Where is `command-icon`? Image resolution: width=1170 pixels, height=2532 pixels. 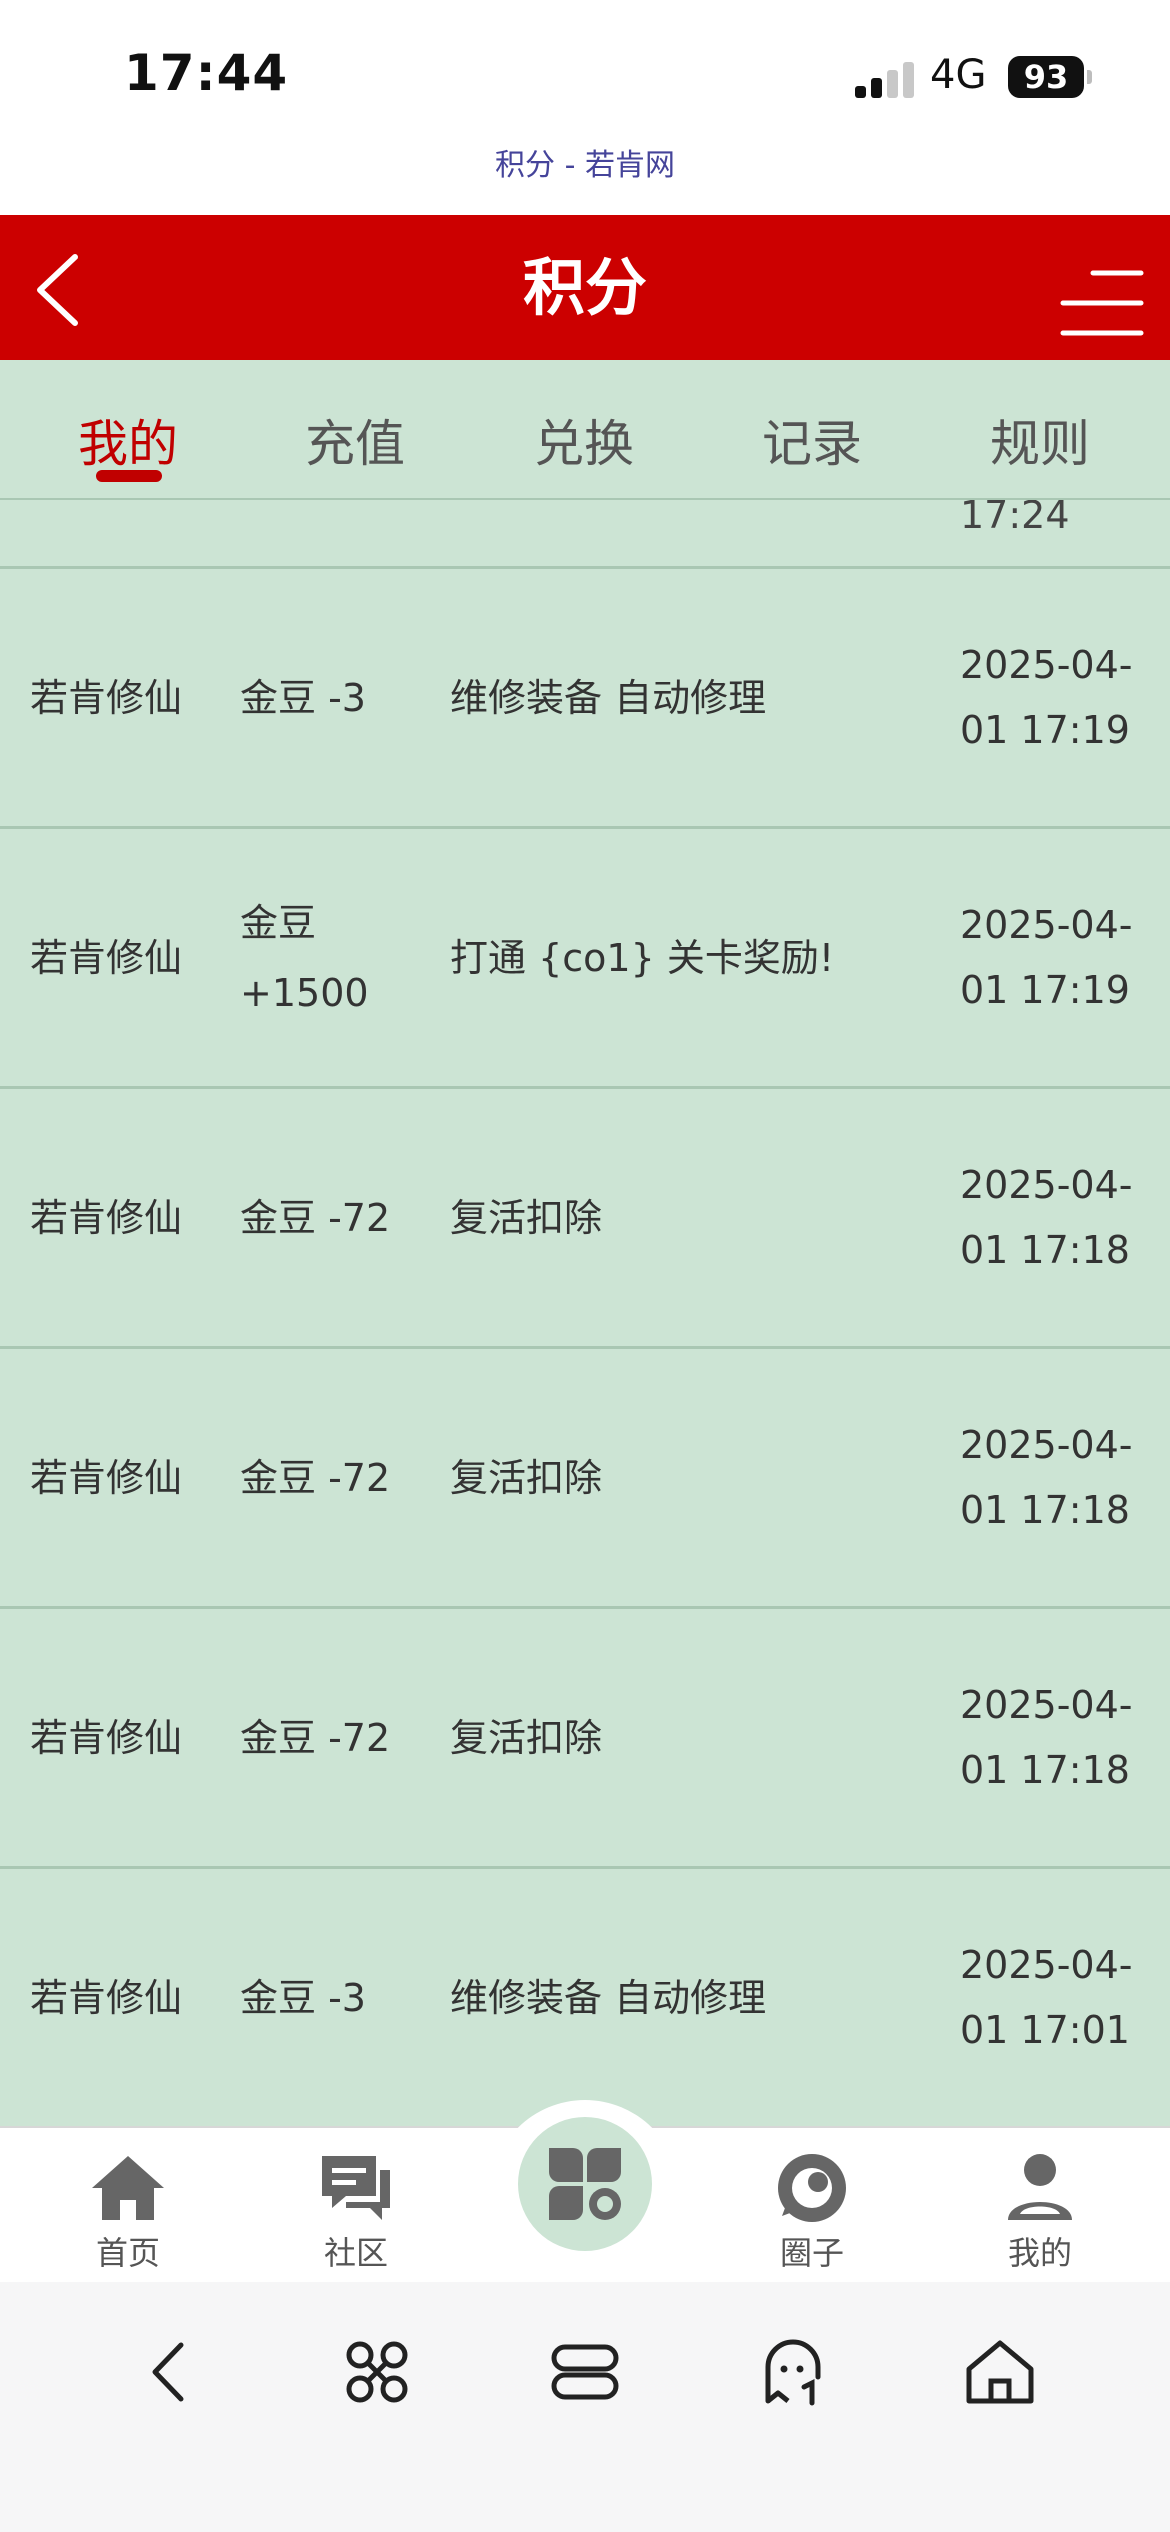
command-icon is located at coordinates (377, 2372).